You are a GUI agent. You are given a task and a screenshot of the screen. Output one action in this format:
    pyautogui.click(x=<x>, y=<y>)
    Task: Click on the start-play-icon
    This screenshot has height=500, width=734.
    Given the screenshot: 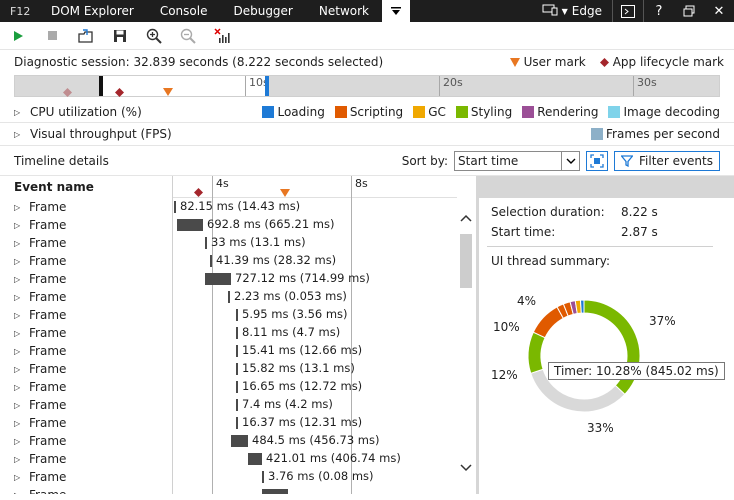 What is the action you would take?
    pyautogui.click(x=18, y=36)
    